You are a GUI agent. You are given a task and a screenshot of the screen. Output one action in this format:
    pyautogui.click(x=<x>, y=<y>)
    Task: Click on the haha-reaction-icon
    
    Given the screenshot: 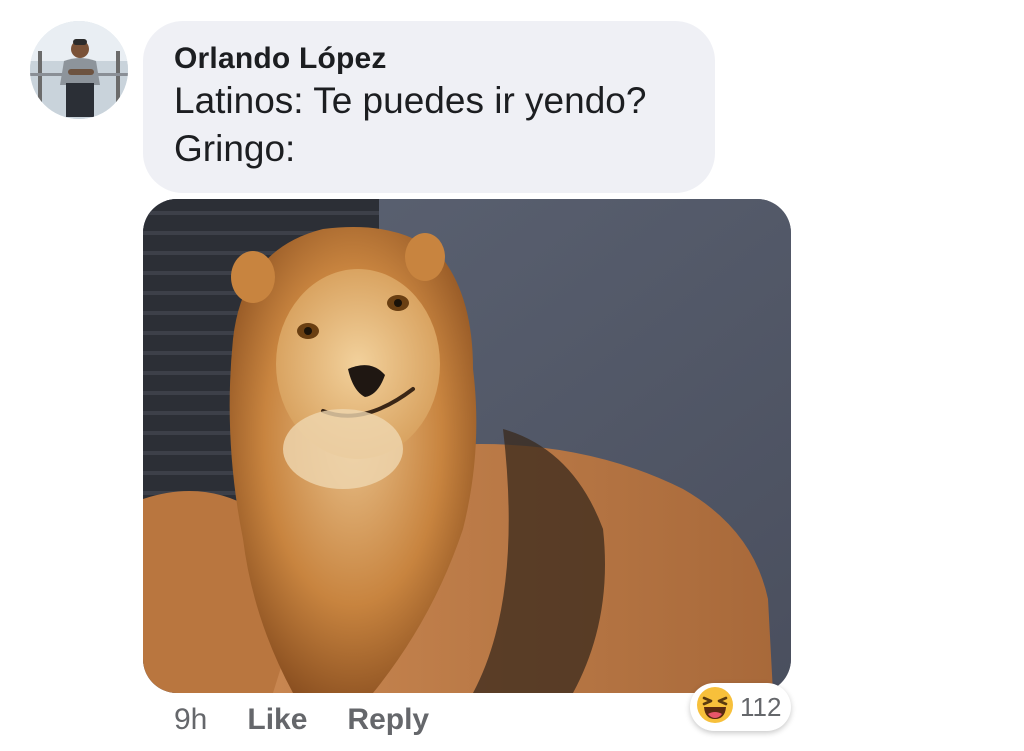 What is the action you would take?
    pyautogui.click(x=715, y=707)
    